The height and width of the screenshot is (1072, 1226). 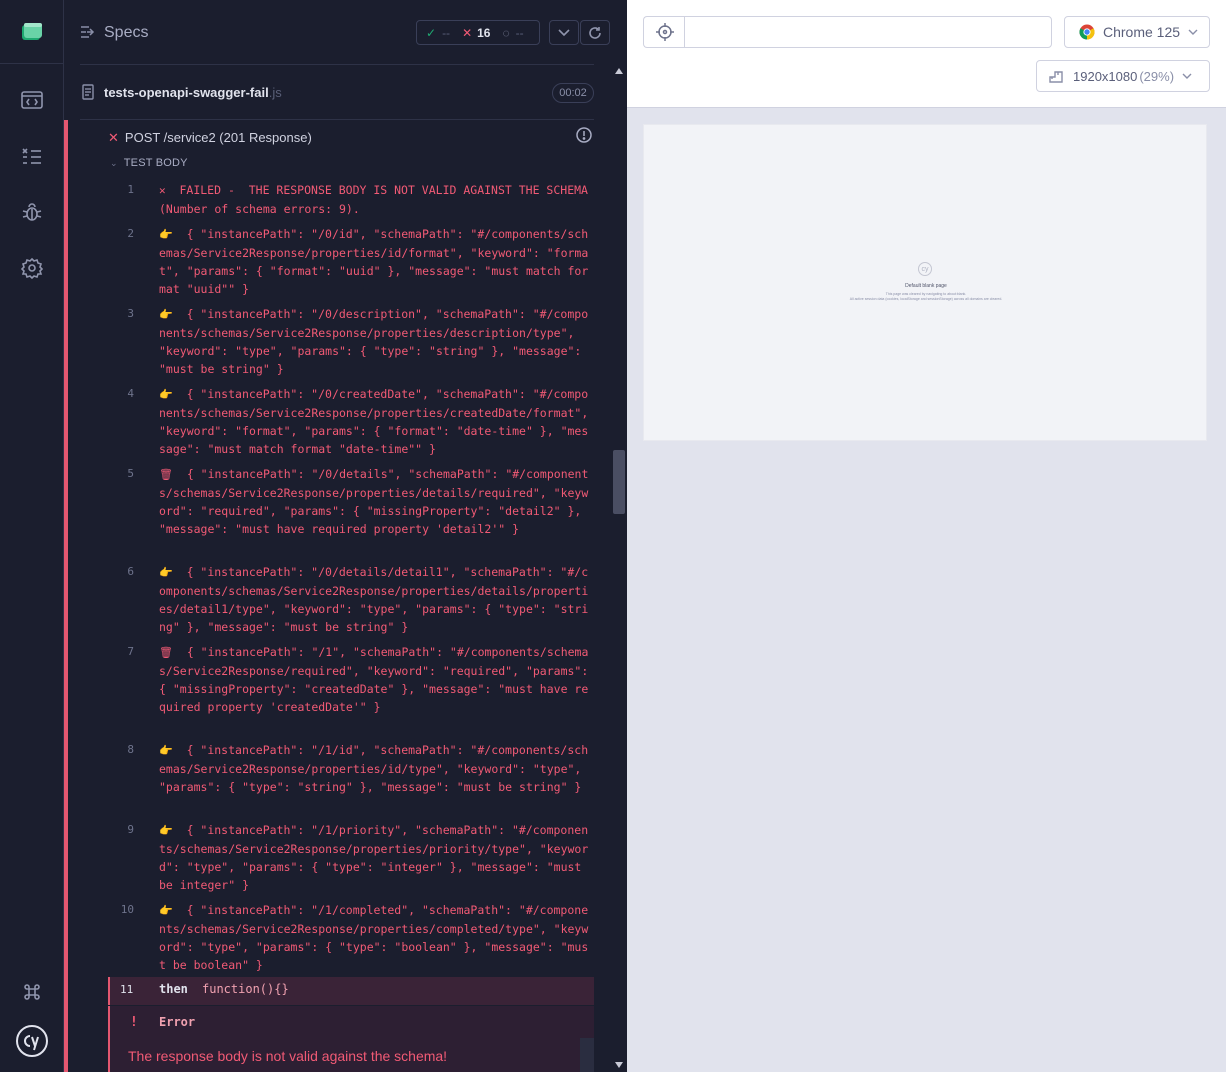 I want to click on info-icon, so click(x=584, y=137).